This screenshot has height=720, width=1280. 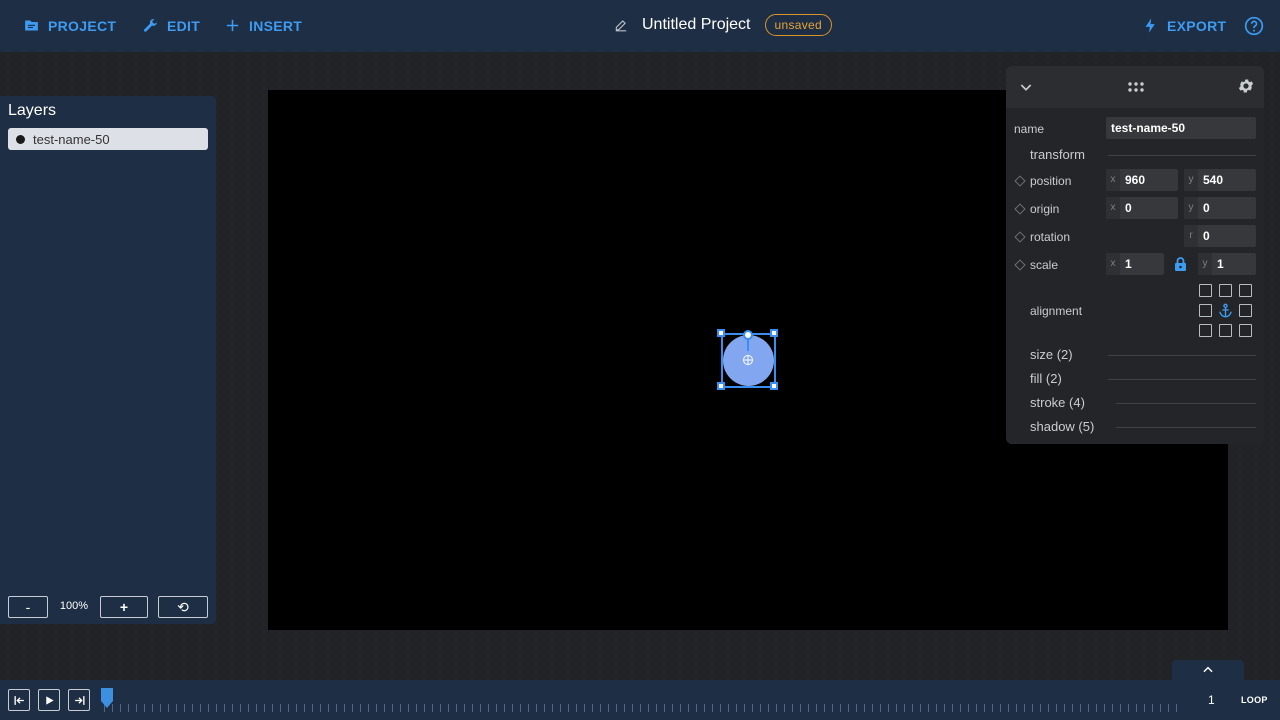 What do you see at coordinates (1205, 310) in the screenshot?
I see `align-middle-left-button` at bounding box center [1205, 310].